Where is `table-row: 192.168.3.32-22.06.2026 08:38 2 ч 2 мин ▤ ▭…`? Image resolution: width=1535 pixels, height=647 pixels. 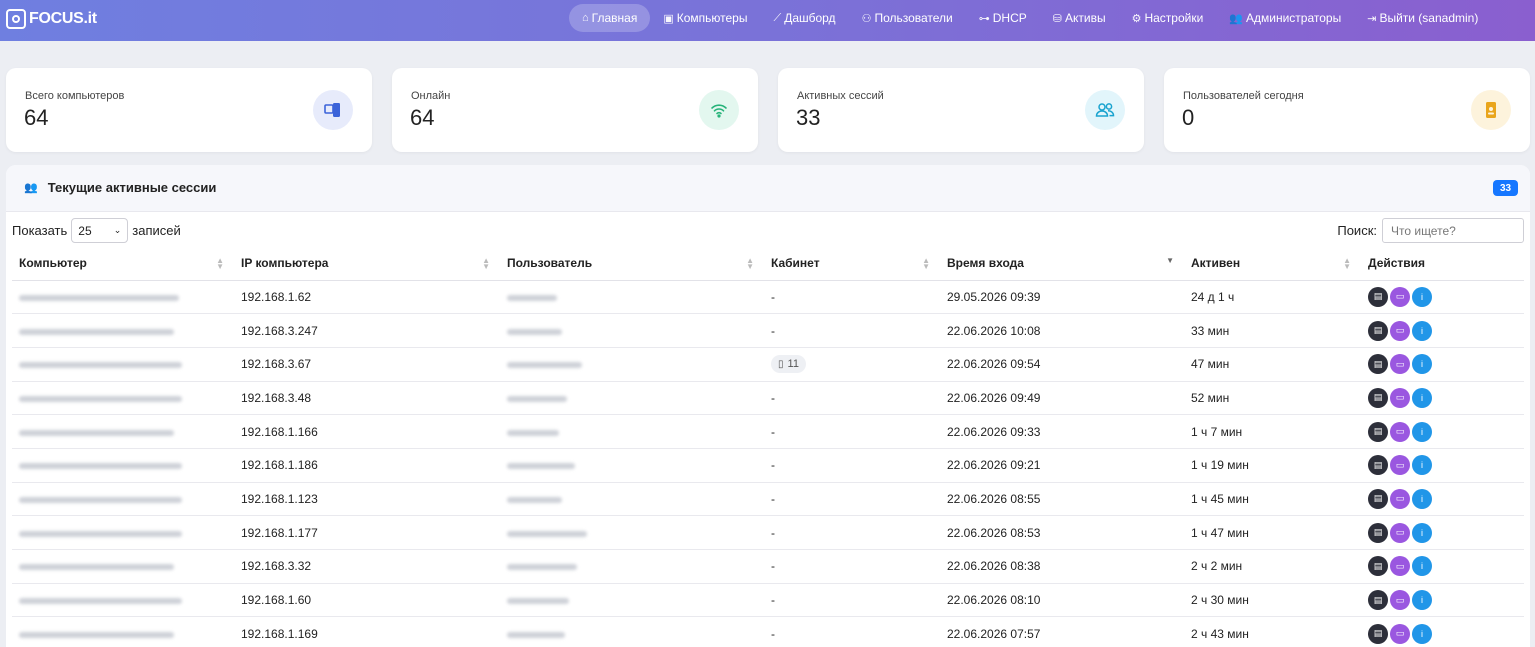 table-row: 192.168.3.32-22.06.2026 08:38 2 ч 2 мин ▤ ▭… is located at coordinates (768, 566).